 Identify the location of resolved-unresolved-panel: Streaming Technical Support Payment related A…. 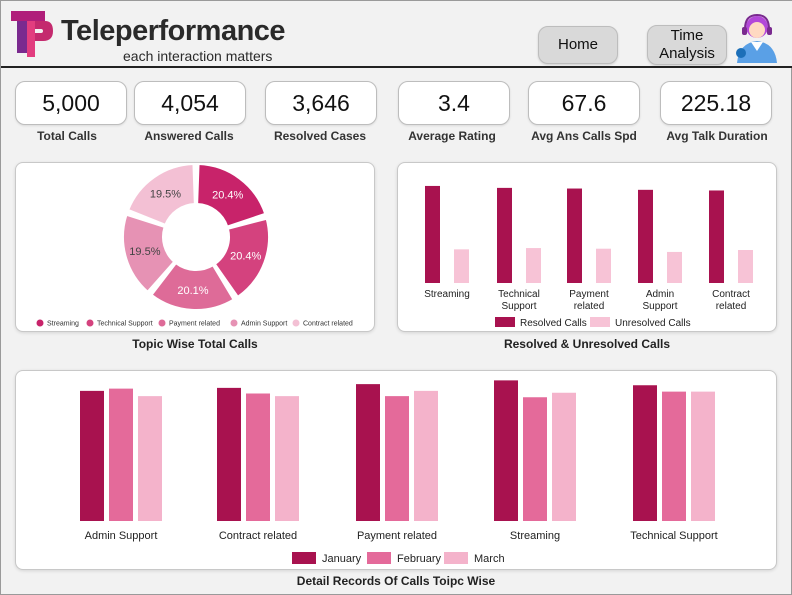
(587, 247).